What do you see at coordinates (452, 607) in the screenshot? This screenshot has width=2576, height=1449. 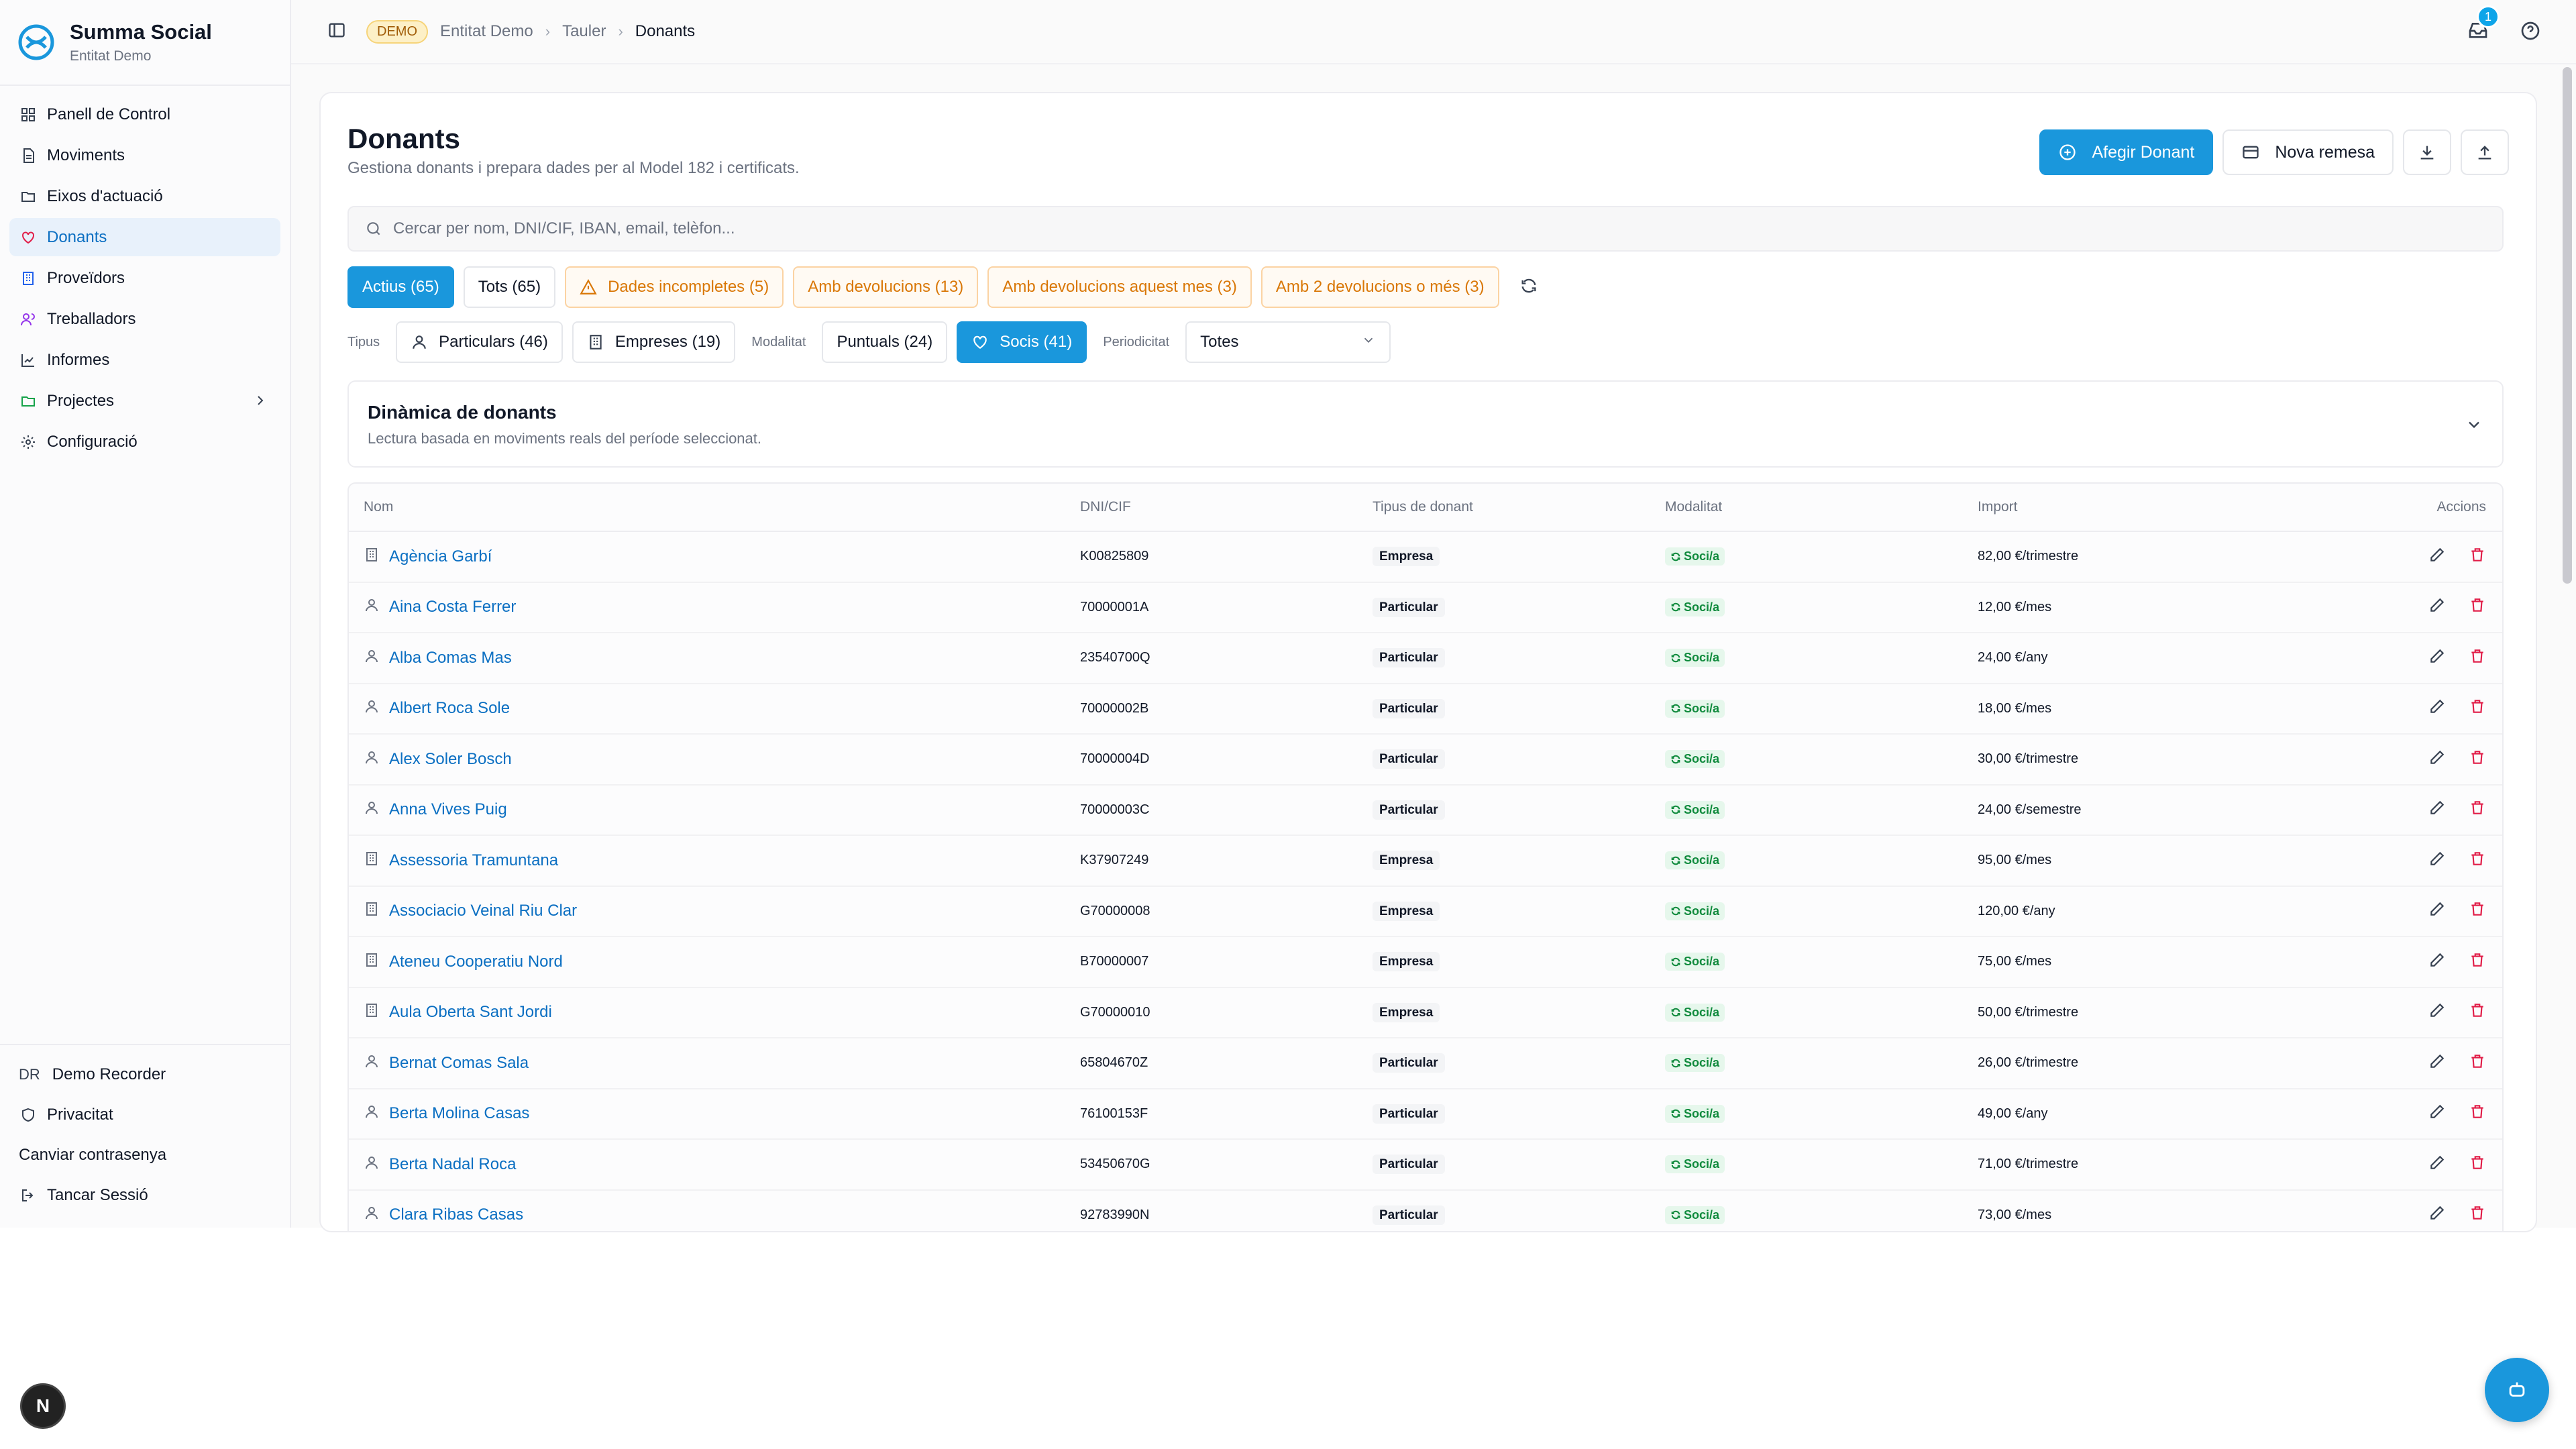 I see `donor-name-link: Aina Costa Ferrer` at bounding box center [452, 607].